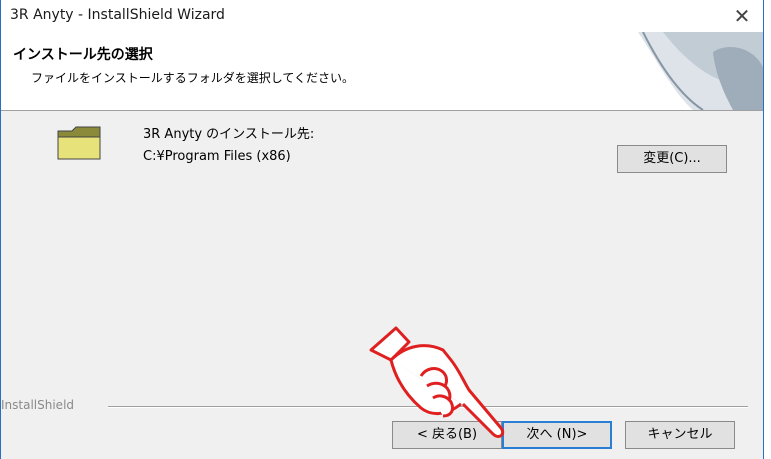 This screenshot has height=459, width=771. Describe the element at coordinates (437, 382) in the screenshot. I see `pointing-hand-icon` at that location.